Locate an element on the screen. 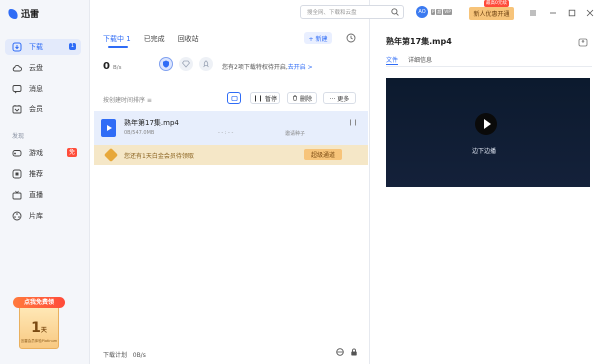 The image size is (600, 364). recommend-icon is located at coordinates (17, 174).